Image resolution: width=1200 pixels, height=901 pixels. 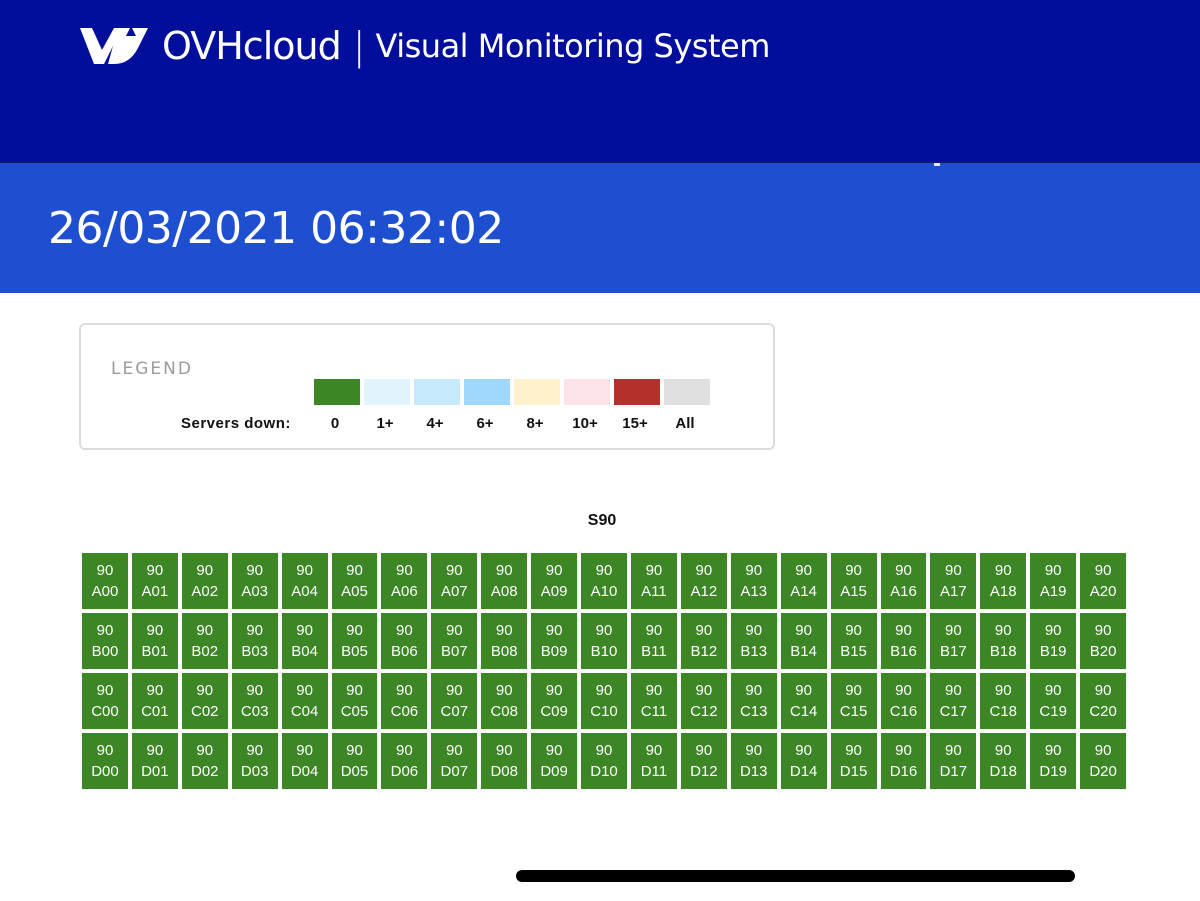 I want to click on rack-cell: 90 B10, so click(x=604, y=641).